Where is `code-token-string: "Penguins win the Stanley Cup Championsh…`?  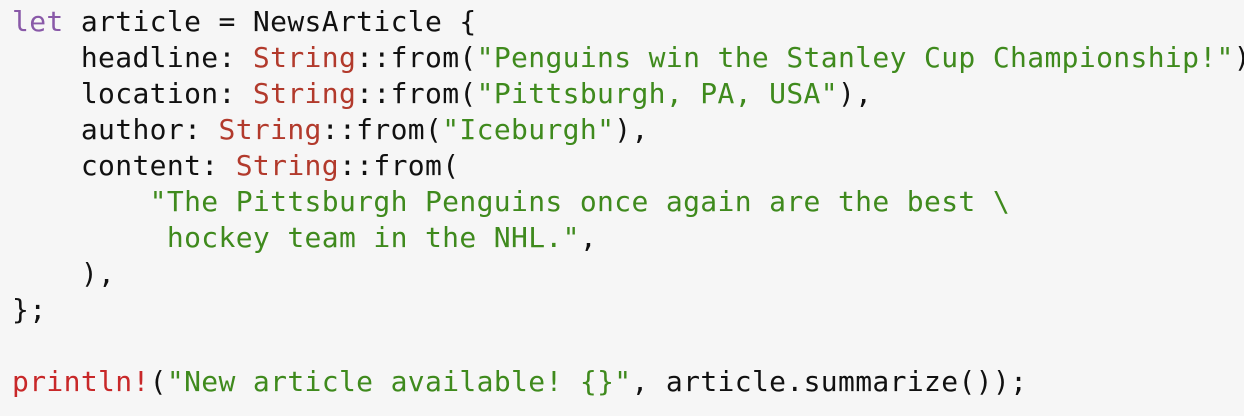
code-token-string: "Penguins win the Stanley Cup Championsh… is located at coordinates (855, 57).